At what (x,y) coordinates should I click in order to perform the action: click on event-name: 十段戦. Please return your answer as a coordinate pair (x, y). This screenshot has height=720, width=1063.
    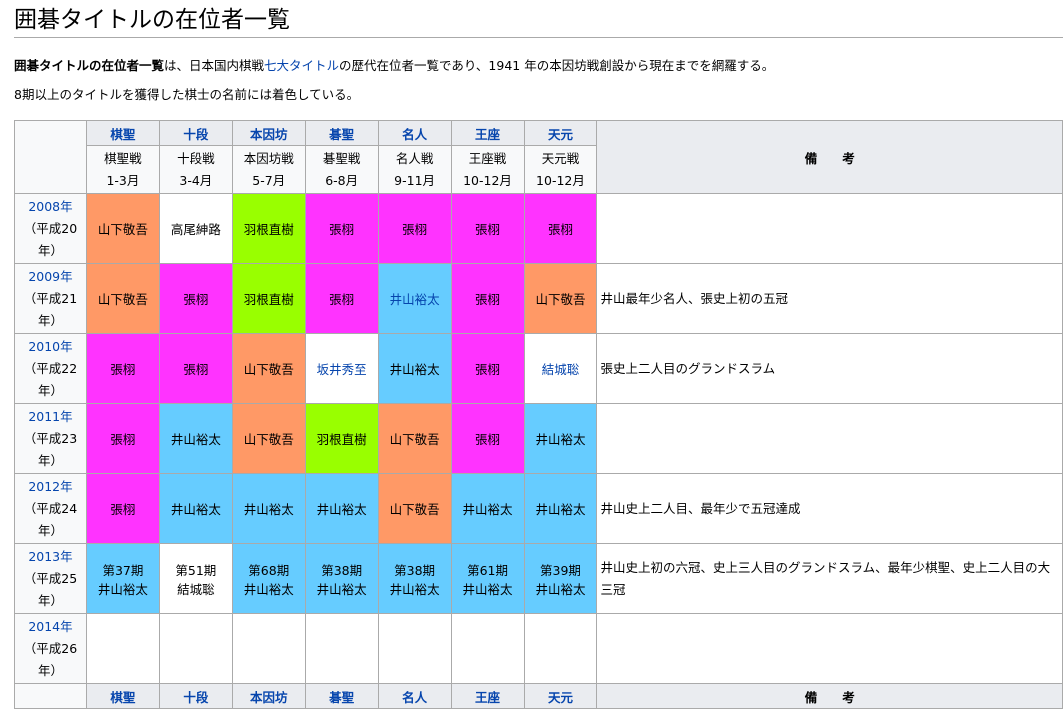
    Looking at the image, I should click on (195, 159).